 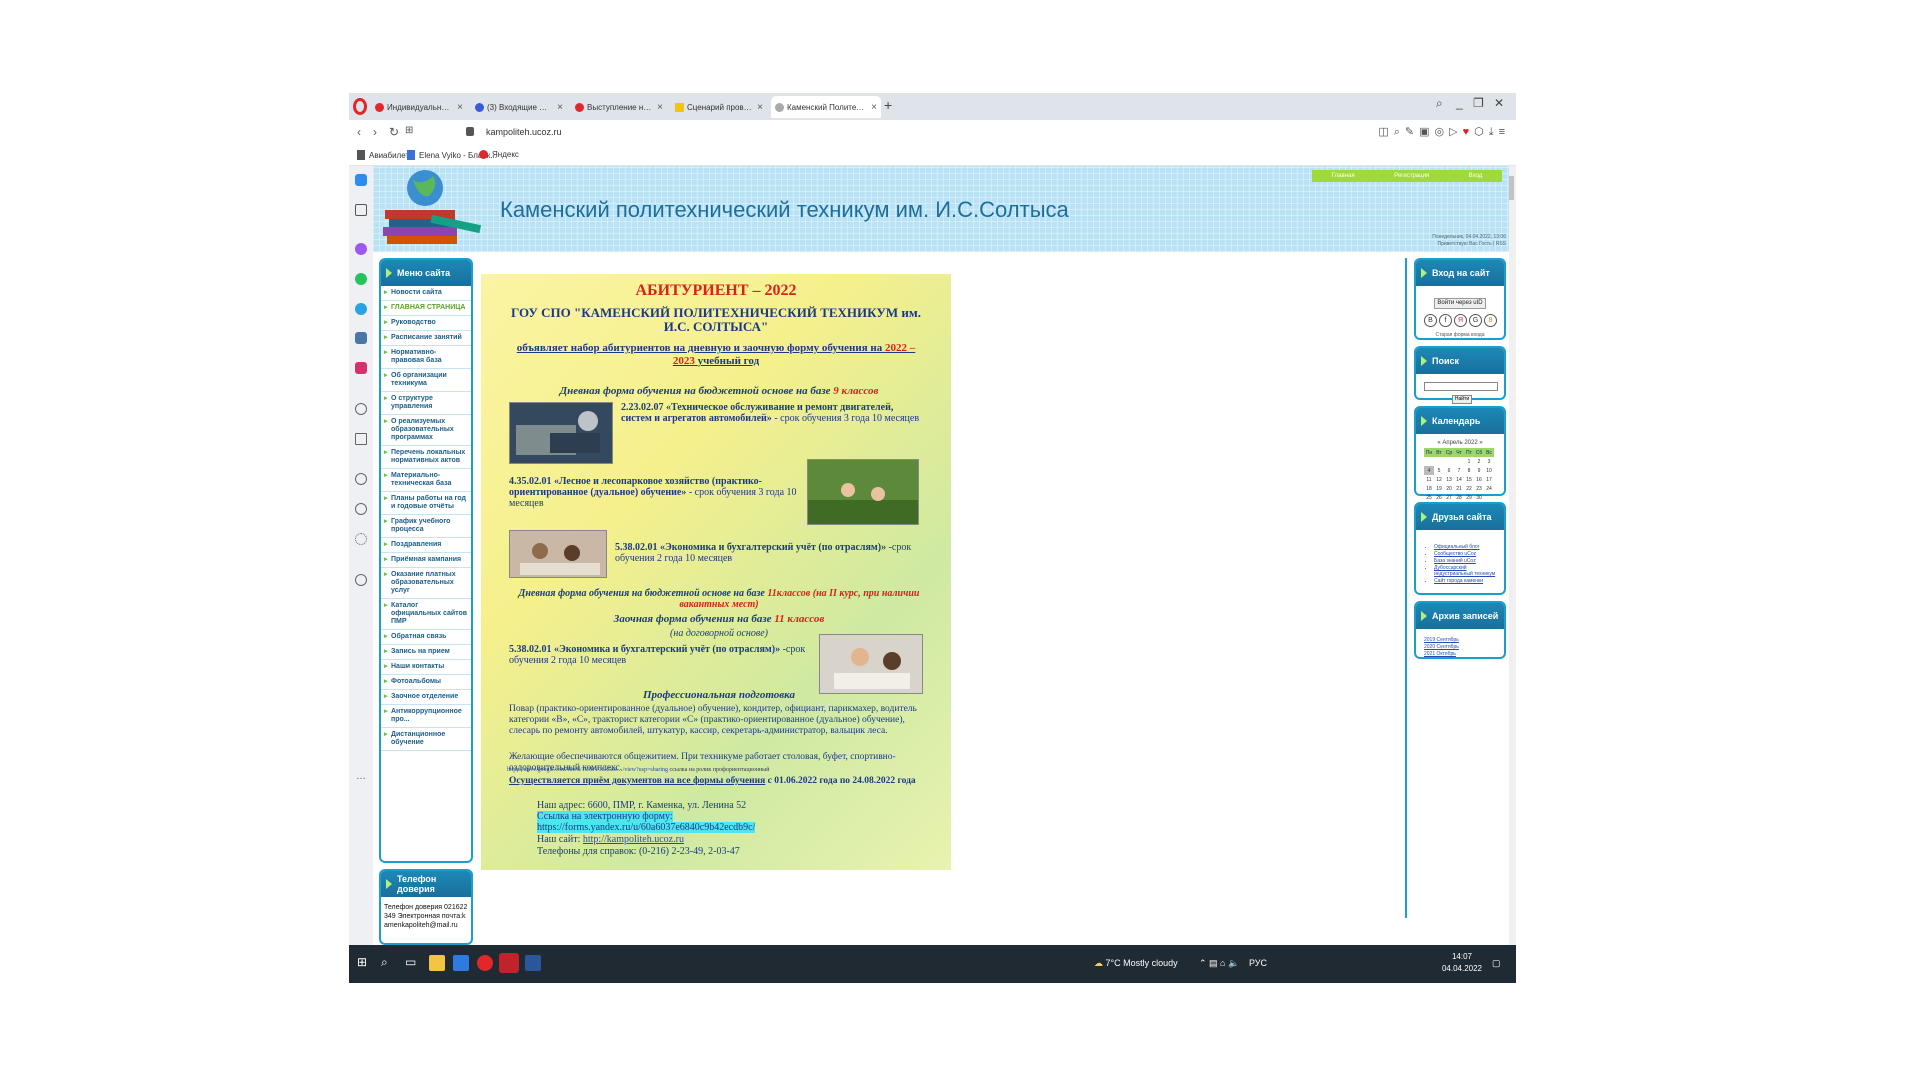 What do you see at coordinates (1441, 640) in the screenshot?
I see `archive-link: 2019 Сентябрь` at bounding box center [1441, 640].